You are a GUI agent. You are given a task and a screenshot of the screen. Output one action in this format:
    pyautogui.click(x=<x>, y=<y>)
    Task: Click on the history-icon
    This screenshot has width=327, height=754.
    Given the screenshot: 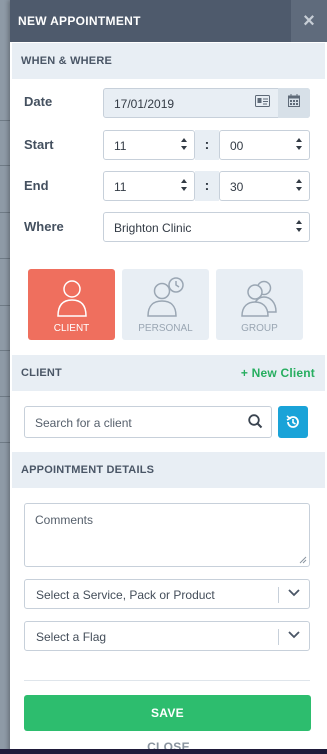 What is the action you would take?
    pyautogui.click(x=292, y=421)
    